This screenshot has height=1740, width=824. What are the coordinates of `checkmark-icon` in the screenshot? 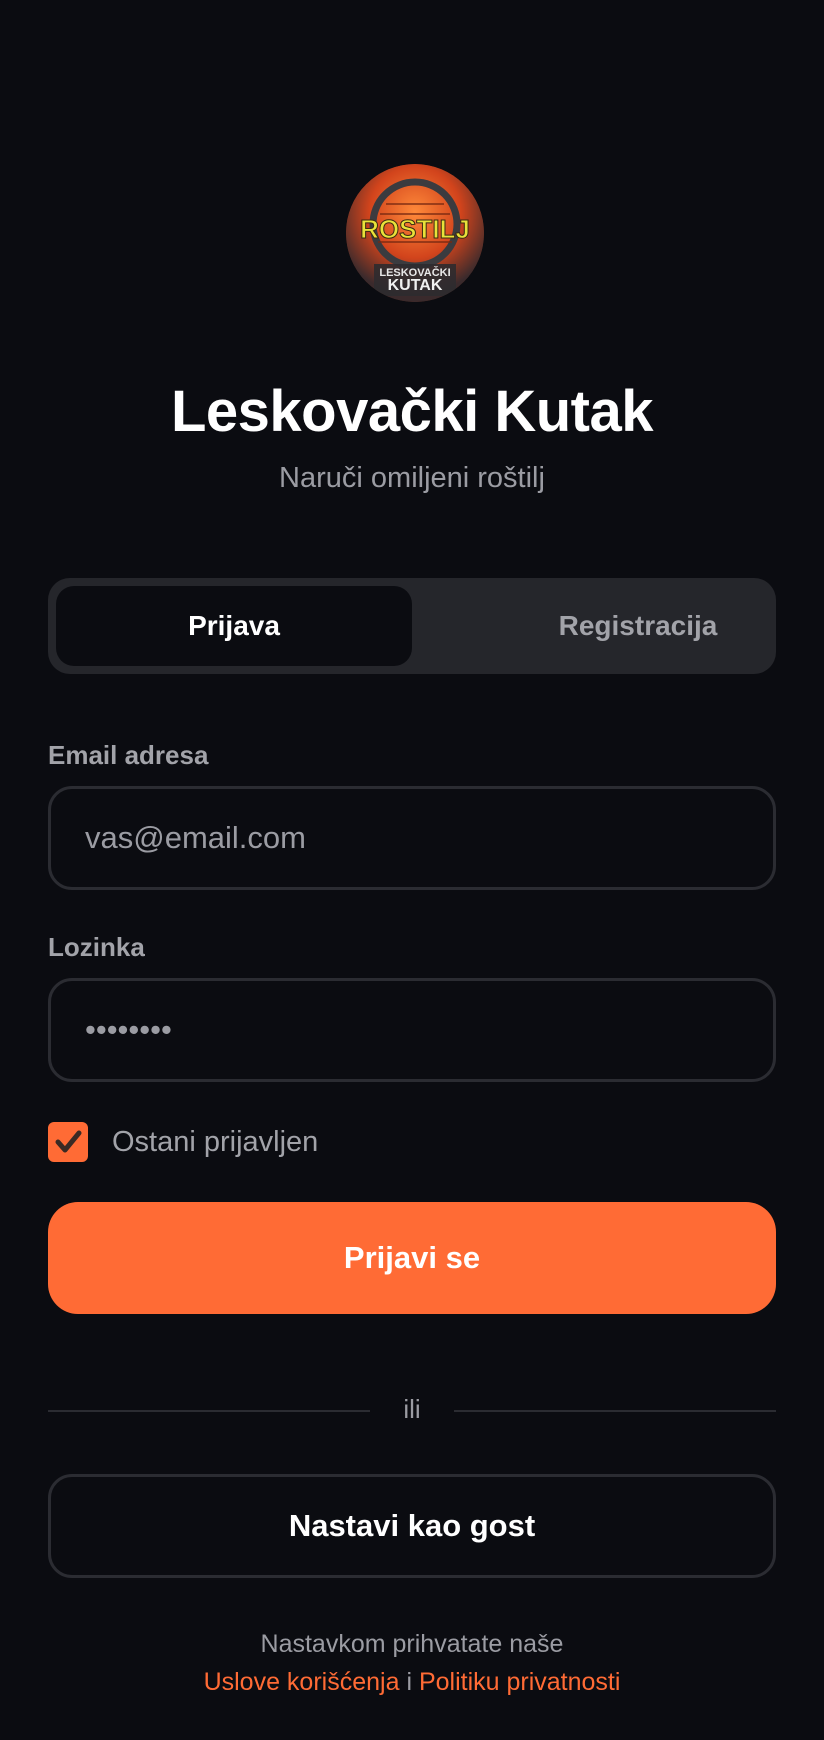 It's located at (68, 1141).